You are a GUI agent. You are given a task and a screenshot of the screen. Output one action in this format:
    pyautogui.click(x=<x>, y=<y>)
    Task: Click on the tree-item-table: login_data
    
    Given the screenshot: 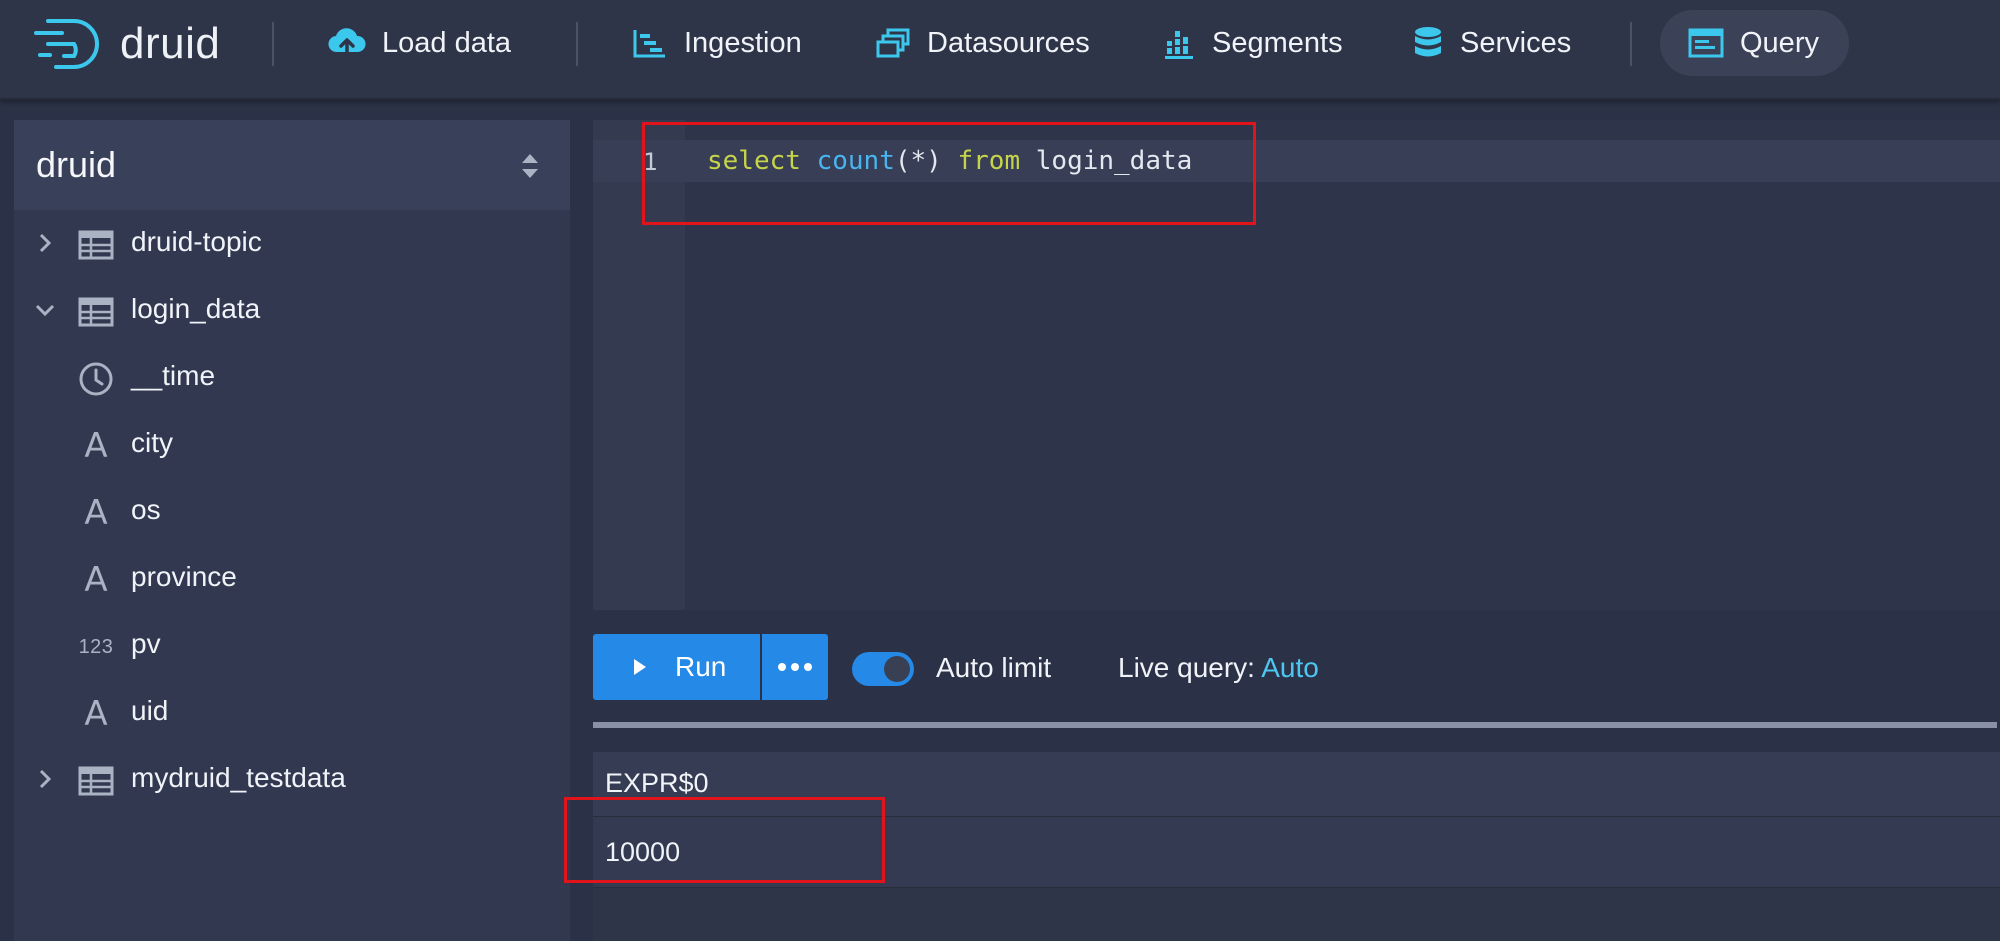 What is the action you would take?
    pyautogui.click(x=292, y=310)
    